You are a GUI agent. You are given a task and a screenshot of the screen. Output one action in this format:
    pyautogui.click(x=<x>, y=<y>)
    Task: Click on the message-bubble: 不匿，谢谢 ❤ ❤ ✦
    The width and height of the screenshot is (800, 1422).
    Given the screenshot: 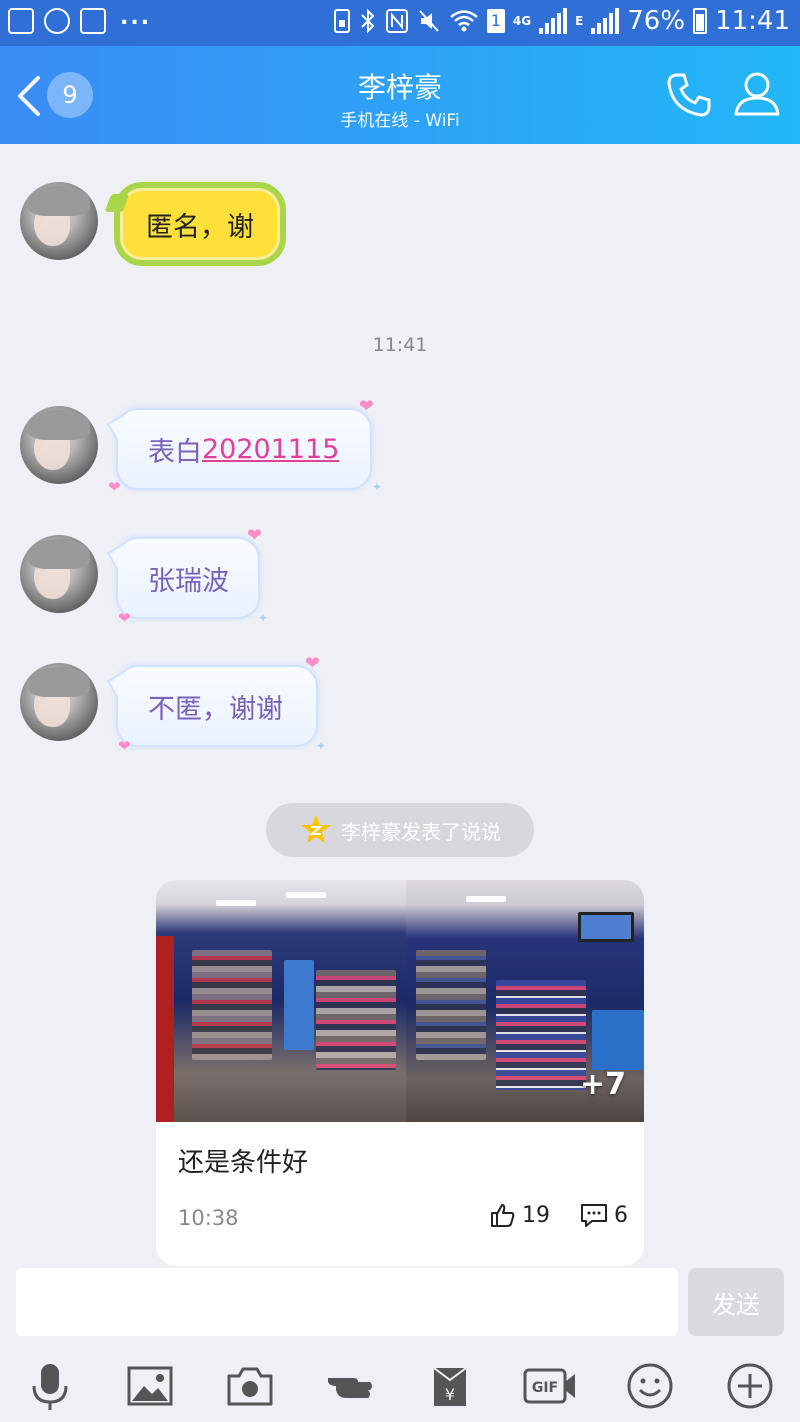 What is the action you would take?
    pyautogui.click(x=221, y=704)
    